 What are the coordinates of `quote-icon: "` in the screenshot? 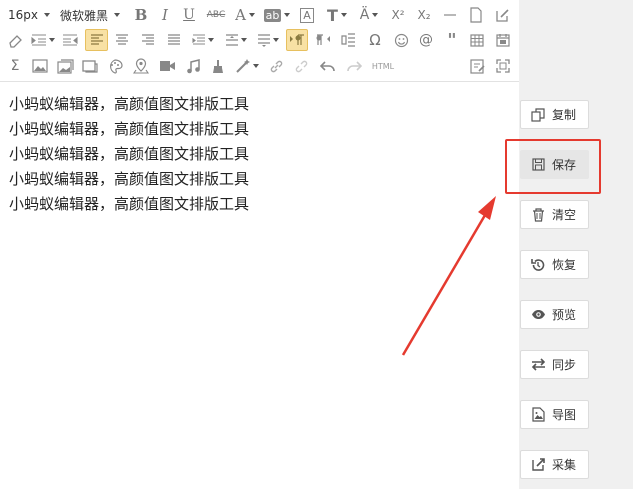 It's located at (452, 40).